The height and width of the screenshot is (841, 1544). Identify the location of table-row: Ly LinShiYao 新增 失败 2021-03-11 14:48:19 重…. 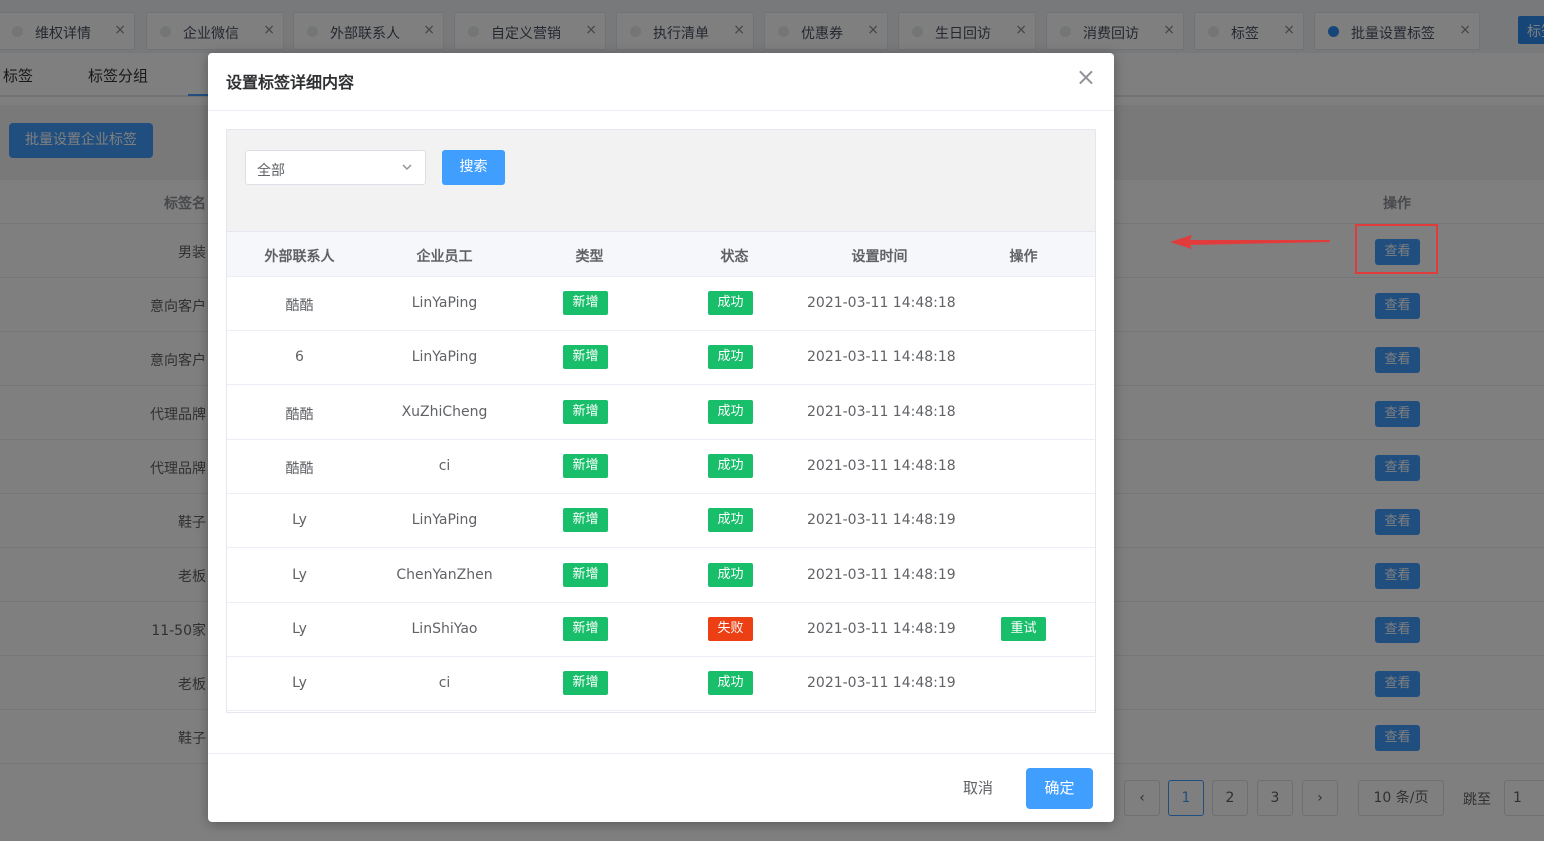
(661, 630).